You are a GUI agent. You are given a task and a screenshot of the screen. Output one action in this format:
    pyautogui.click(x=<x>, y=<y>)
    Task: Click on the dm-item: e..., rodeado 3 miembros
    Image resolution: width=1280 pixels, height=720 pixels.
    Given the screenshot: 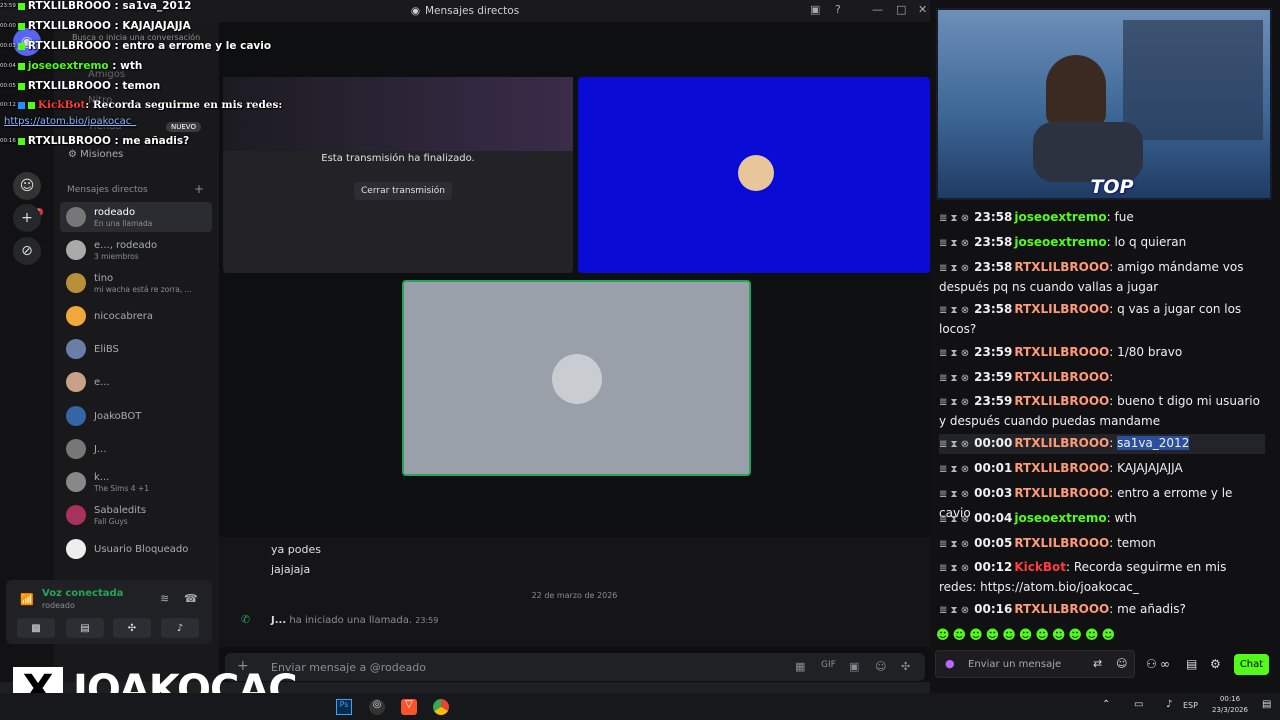 What is the action you would take?
    pyautogui.click(x=136, y=250)
    